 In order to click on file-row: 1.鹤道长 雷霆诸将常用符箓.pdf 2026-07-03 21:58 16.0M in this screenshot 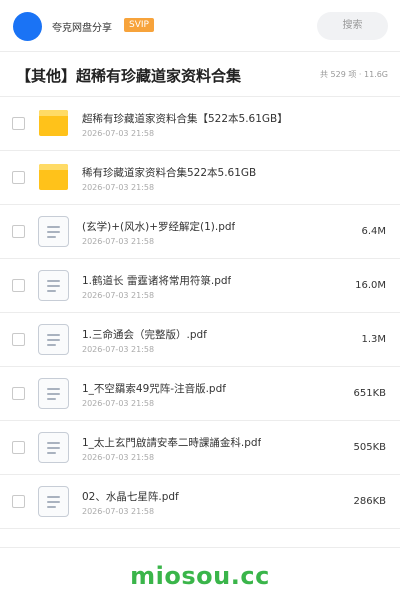, I will do `click(200, 286)`.